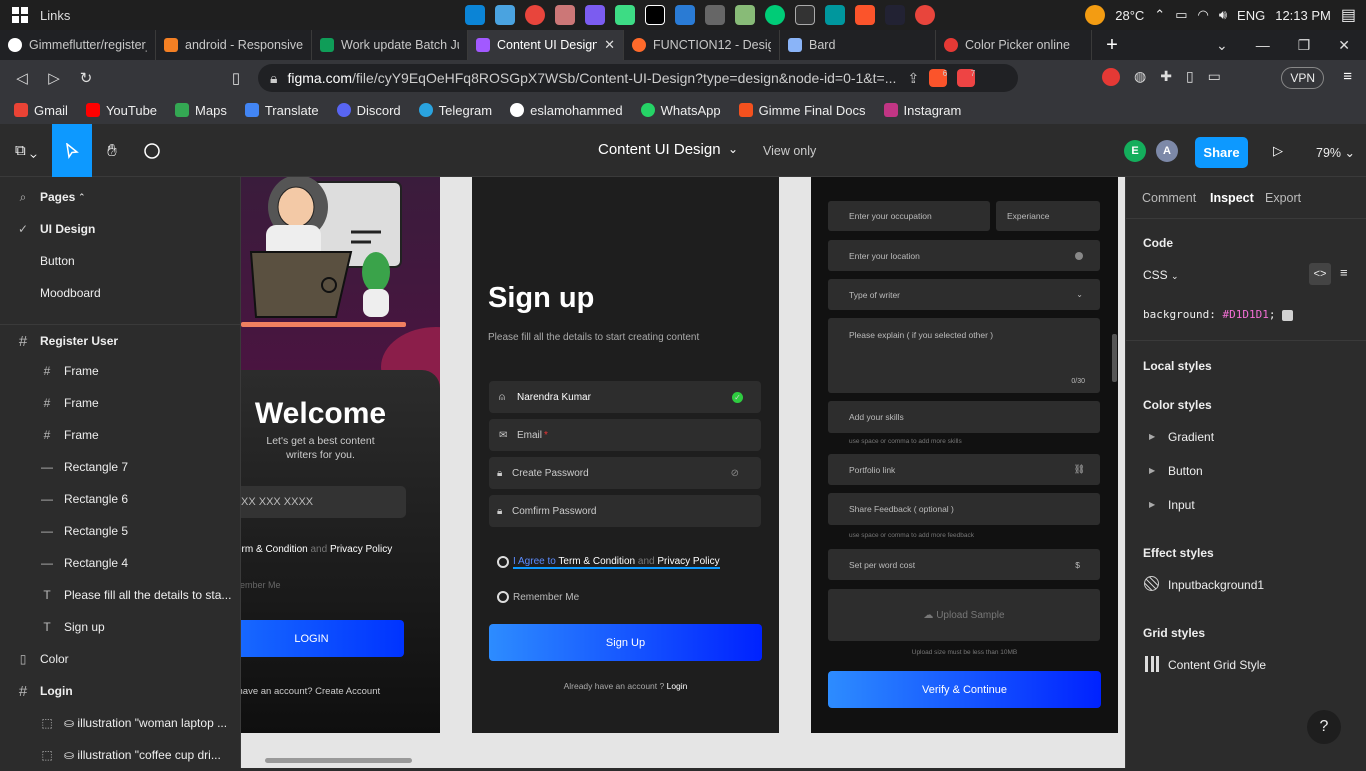 This screenshot has height=771, width=1366. Describe the element at coordinates (55, 15) in the screenshot. I see `taskbar-links-label: Links` at that location.